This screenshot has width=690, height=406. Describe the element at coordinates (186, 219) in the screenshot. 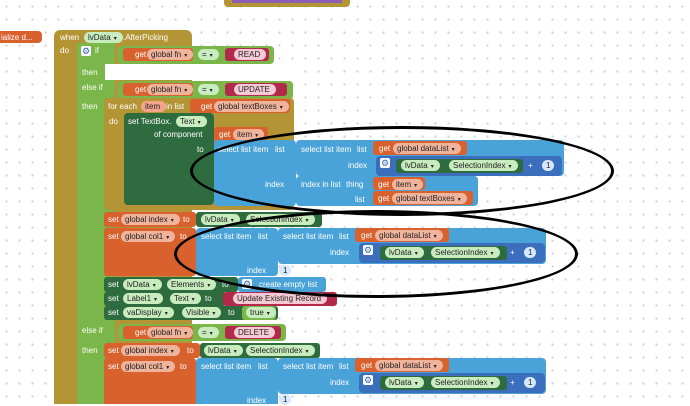

I see `to-label-2: to` at that location.